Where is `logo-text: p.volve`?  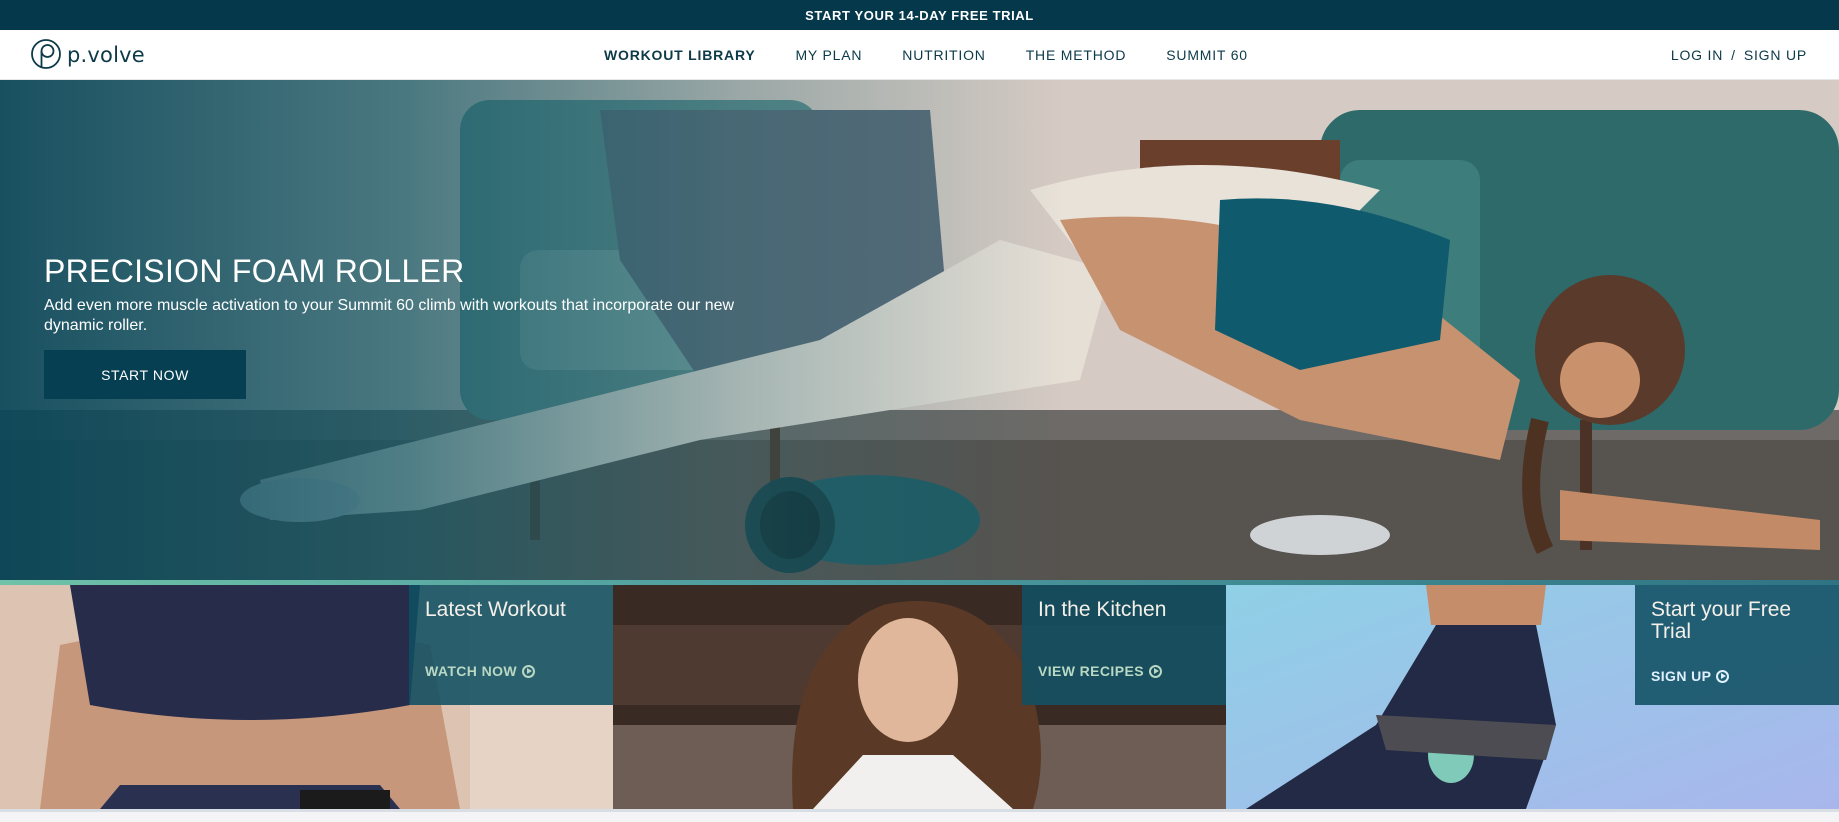
logo-text: p.volve is located at coordinates (106, 55).